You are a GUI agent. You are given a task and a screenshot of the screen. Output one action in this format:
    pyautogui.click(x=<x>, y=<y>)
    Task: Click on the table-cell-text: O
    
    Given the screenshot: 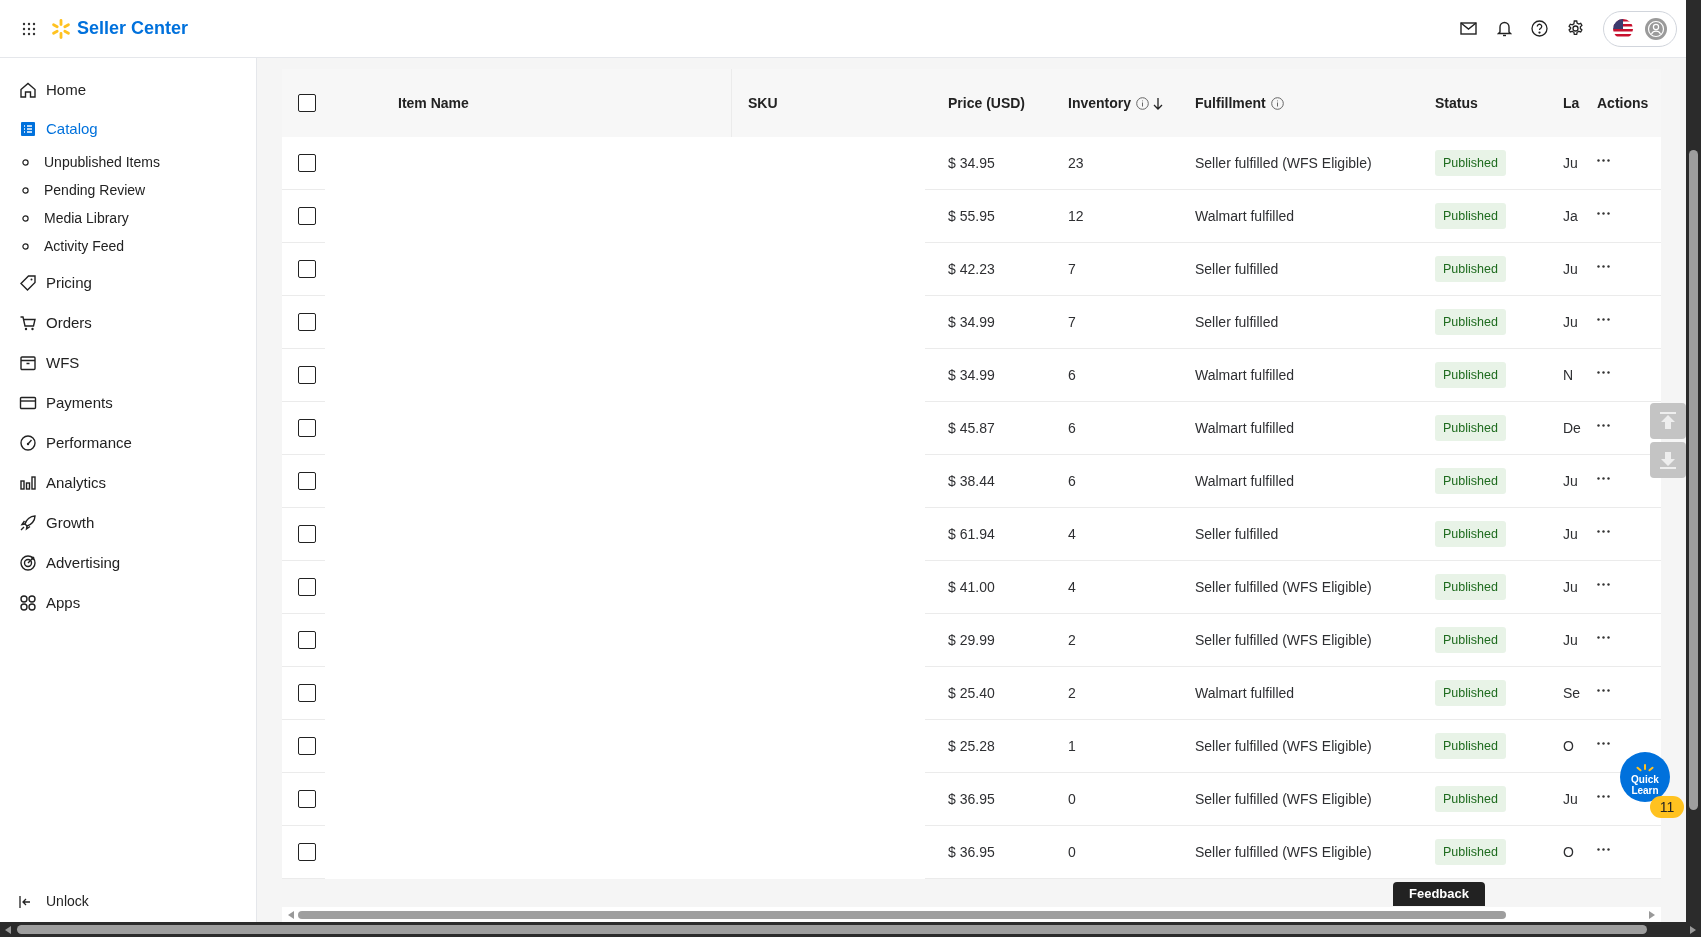 What is the action you would take?
    pyautogui.click(x=1568, y=746)
    